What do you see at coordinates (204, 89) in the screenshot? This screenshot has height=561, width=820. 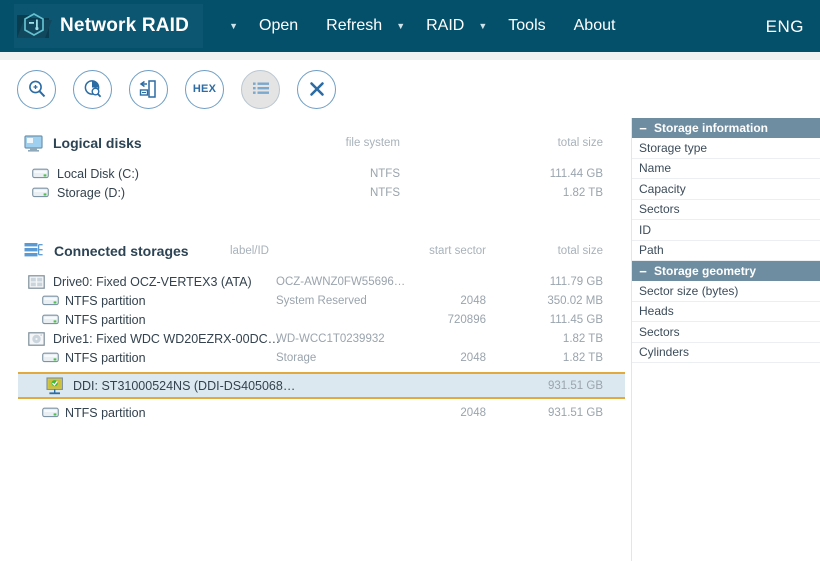 I see `hex-viewer-icon: HEX` at bounding box center [204, 89].